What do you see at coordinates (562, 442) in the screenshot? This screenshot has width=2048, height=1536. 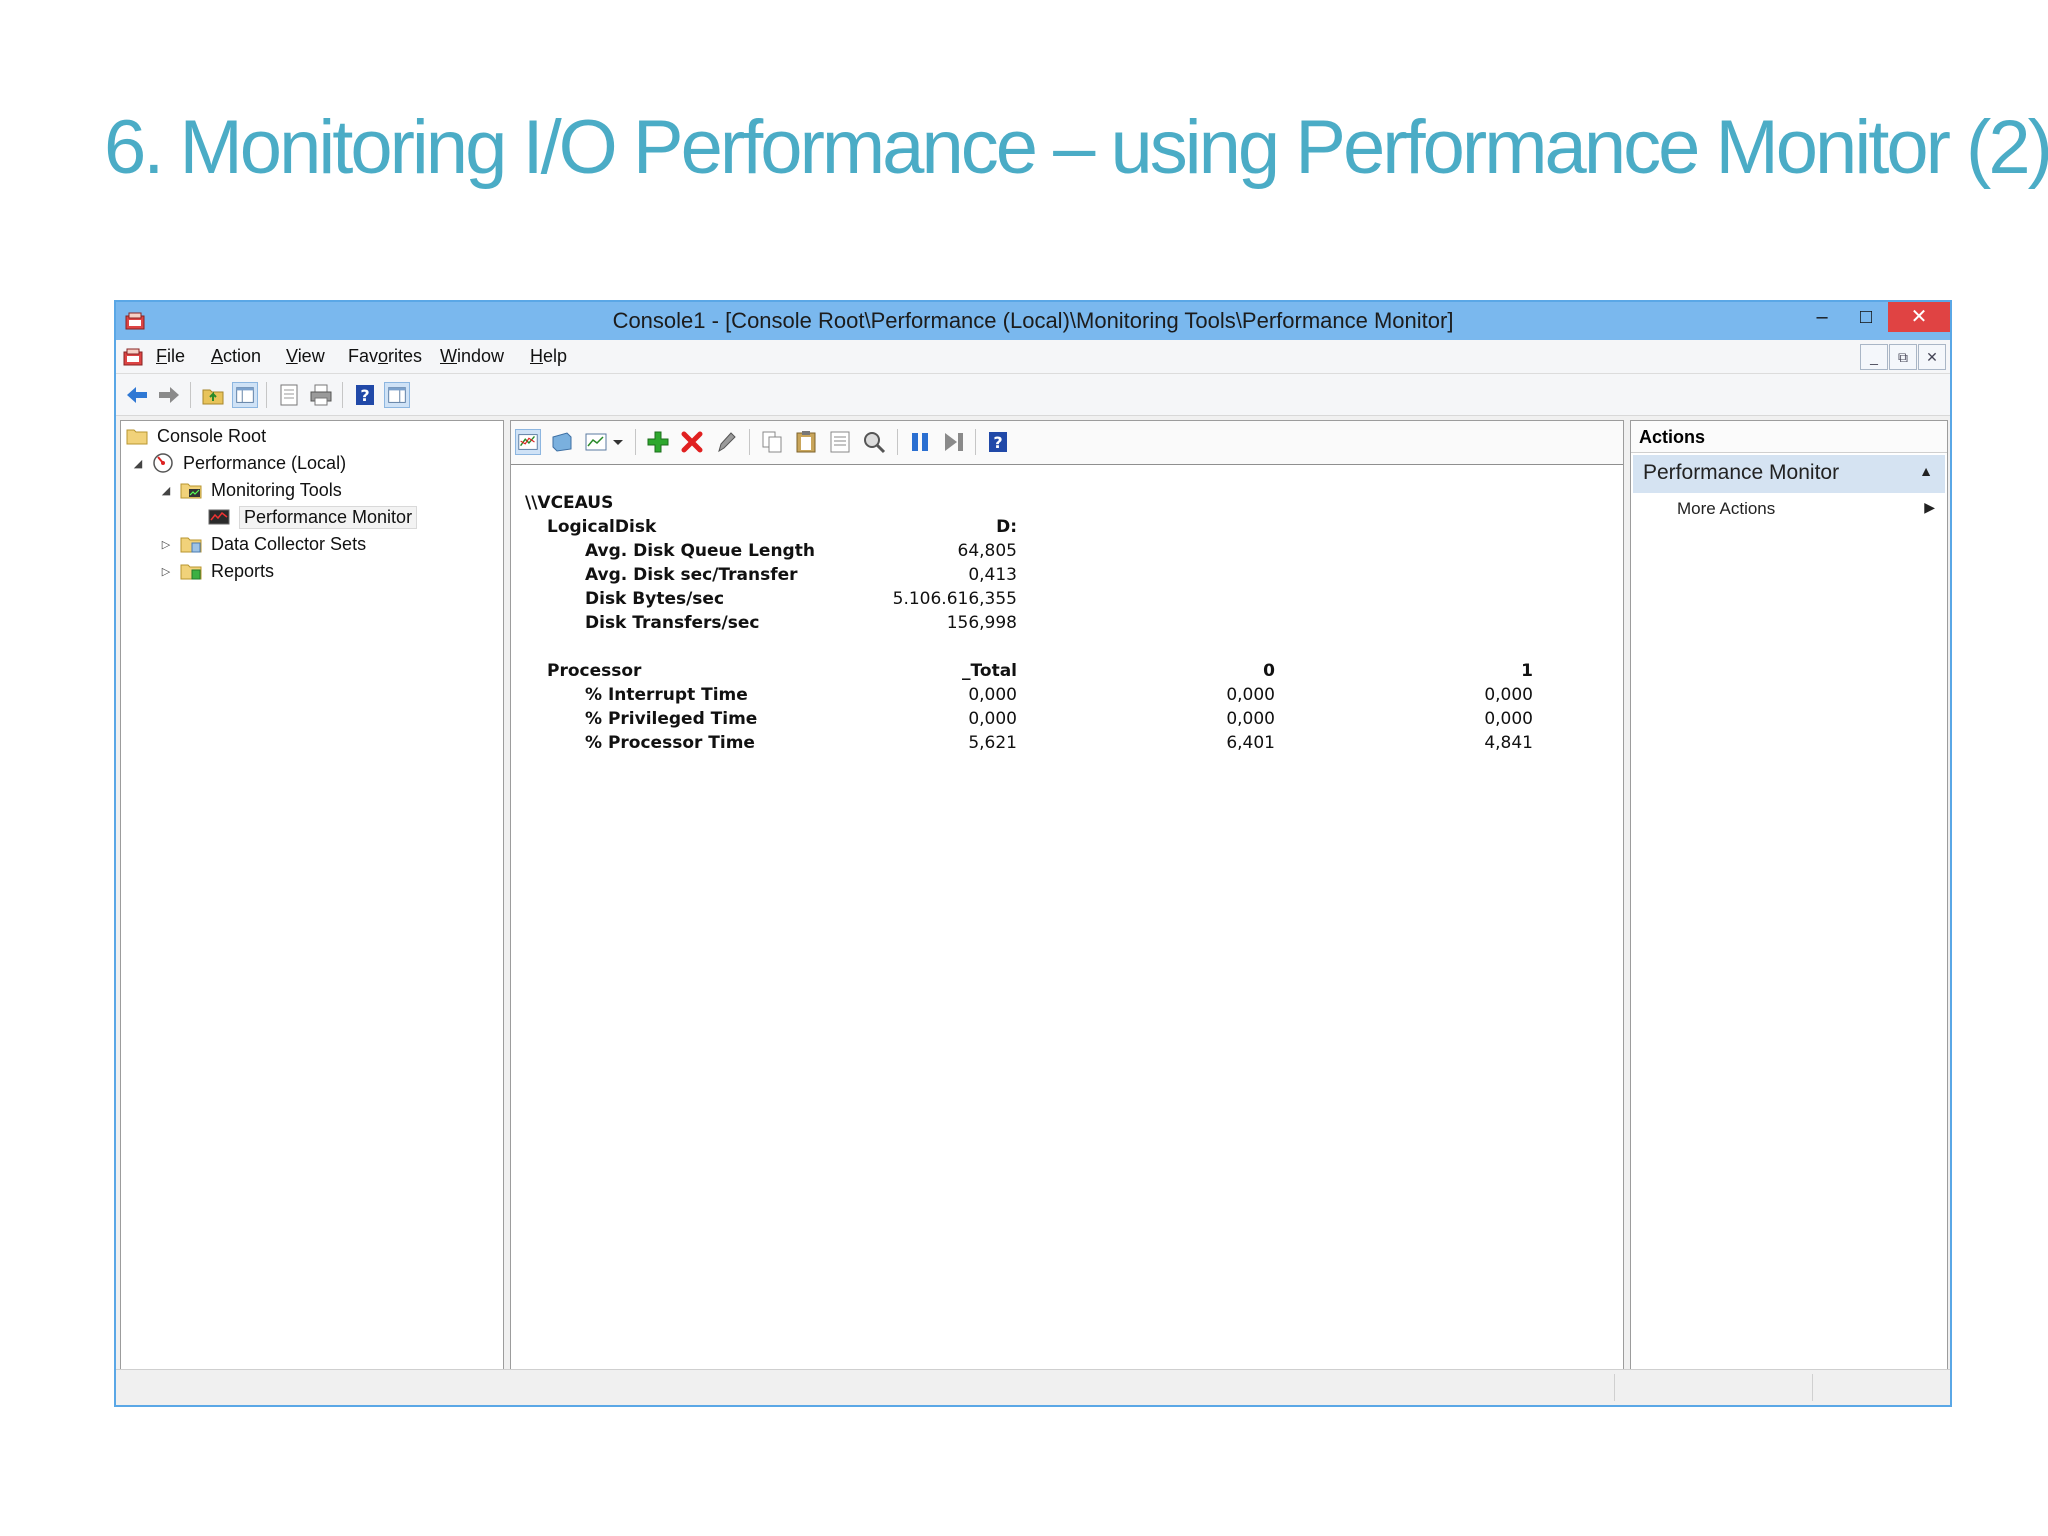 I see `freeze-display-icon` at bounding box center [562, 442].